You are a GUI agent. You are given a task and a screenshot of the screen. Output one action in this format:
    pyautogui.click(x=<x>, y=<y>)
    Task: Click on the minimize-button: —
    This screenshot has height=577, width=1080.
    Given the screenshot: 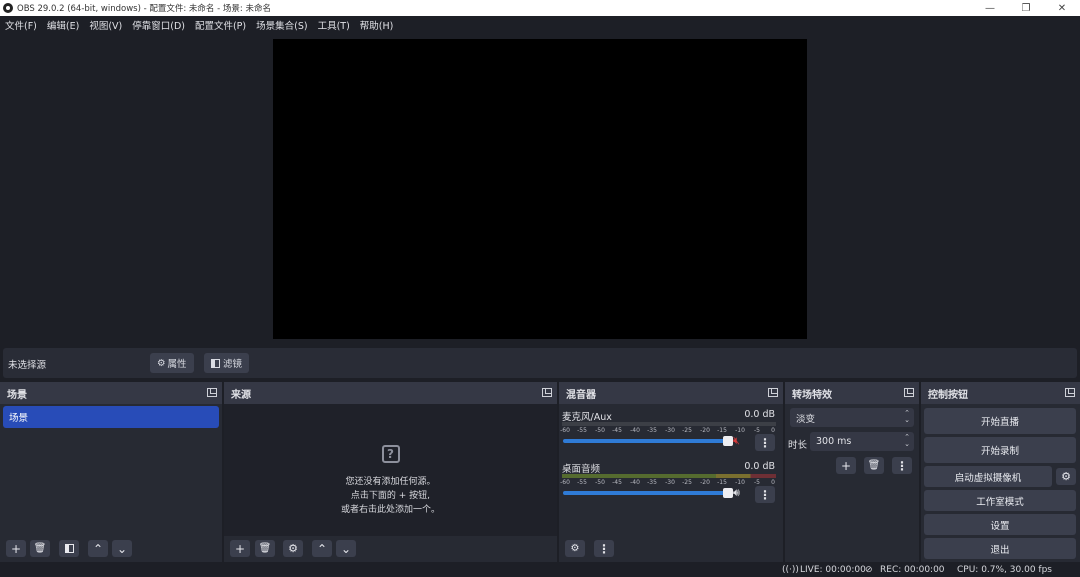 What is the action you would take?
    pyautogui.click(x=990, y=8)
    